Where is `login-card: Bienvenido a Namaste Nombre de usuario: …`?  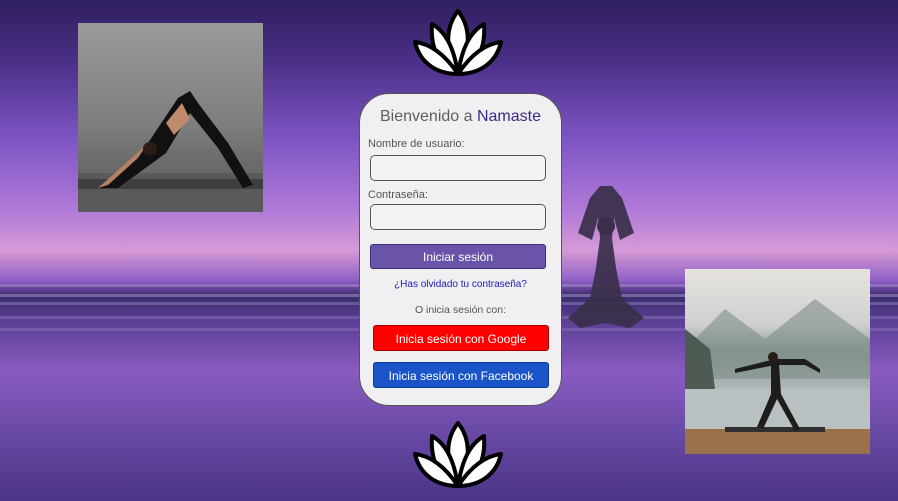 login-card: Bienvenido a Namaste Nombre de usuario: … is located at coordinates (460, 249).